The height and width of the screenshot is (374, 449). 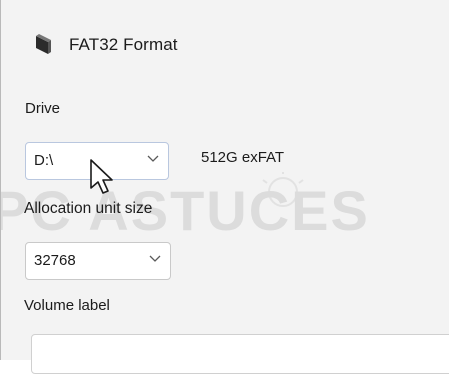 I want to click on drive-info: 512G exFAT, so click(x=243, y=157).